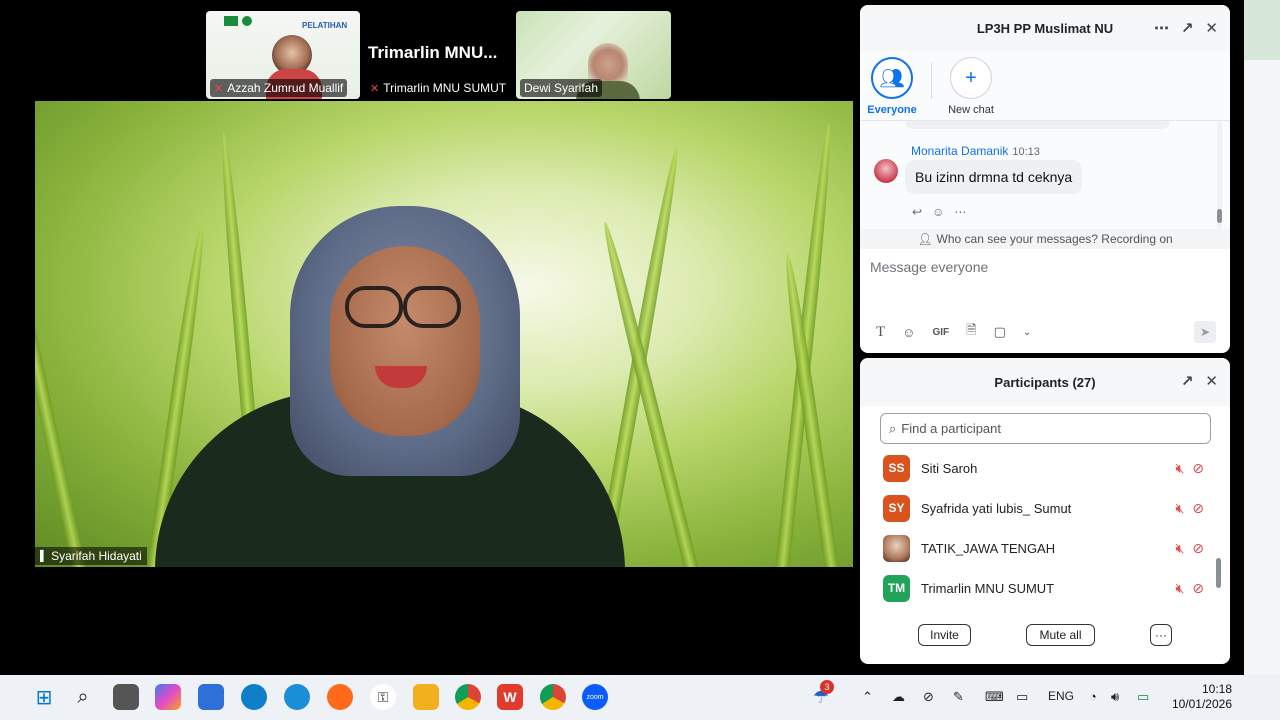 The image size is (1280, 720). I want to click on avatar: SS, so click(896, 468).